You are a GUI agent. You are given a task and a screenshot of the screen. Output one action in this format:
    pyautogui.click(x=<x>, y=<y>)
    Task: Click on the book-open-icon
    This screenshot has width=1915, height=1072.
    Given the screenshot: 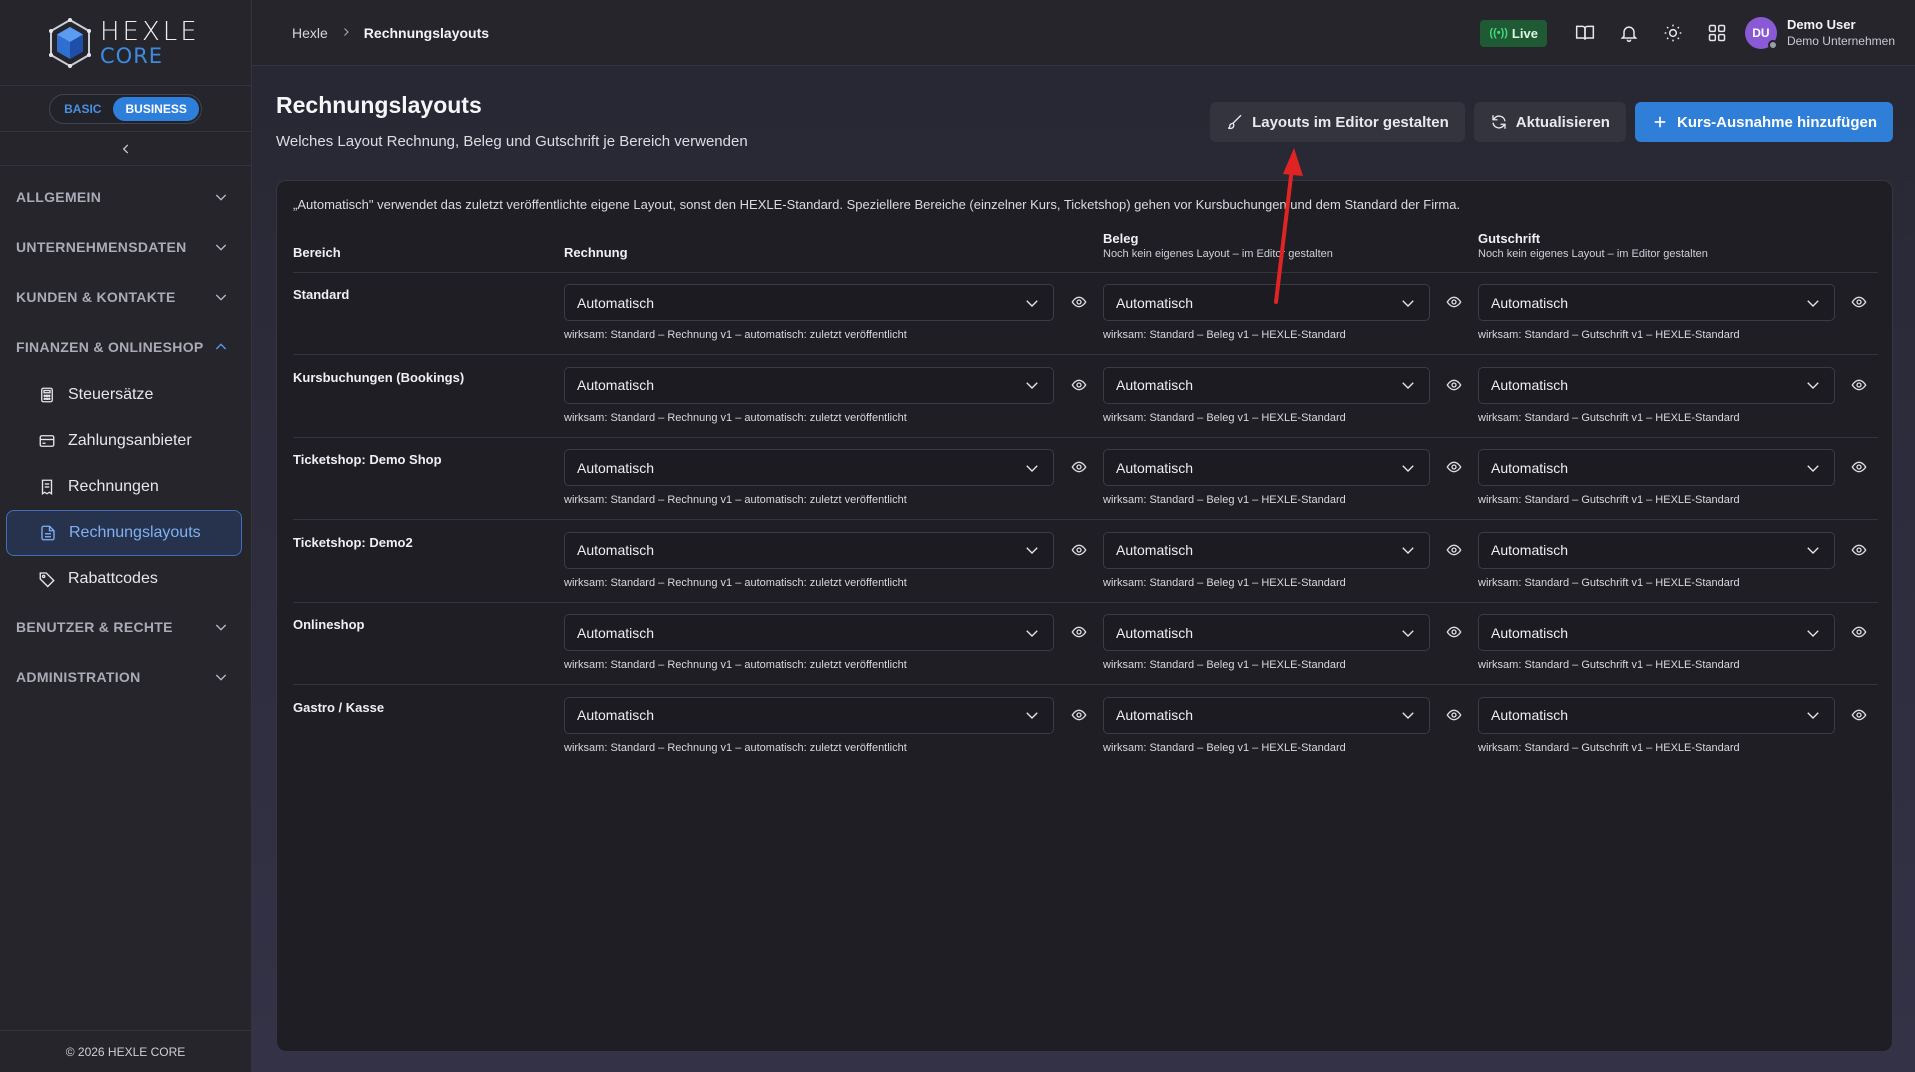 What is the action you would take?
    pyautogui.click(x=1585, y=32)
    